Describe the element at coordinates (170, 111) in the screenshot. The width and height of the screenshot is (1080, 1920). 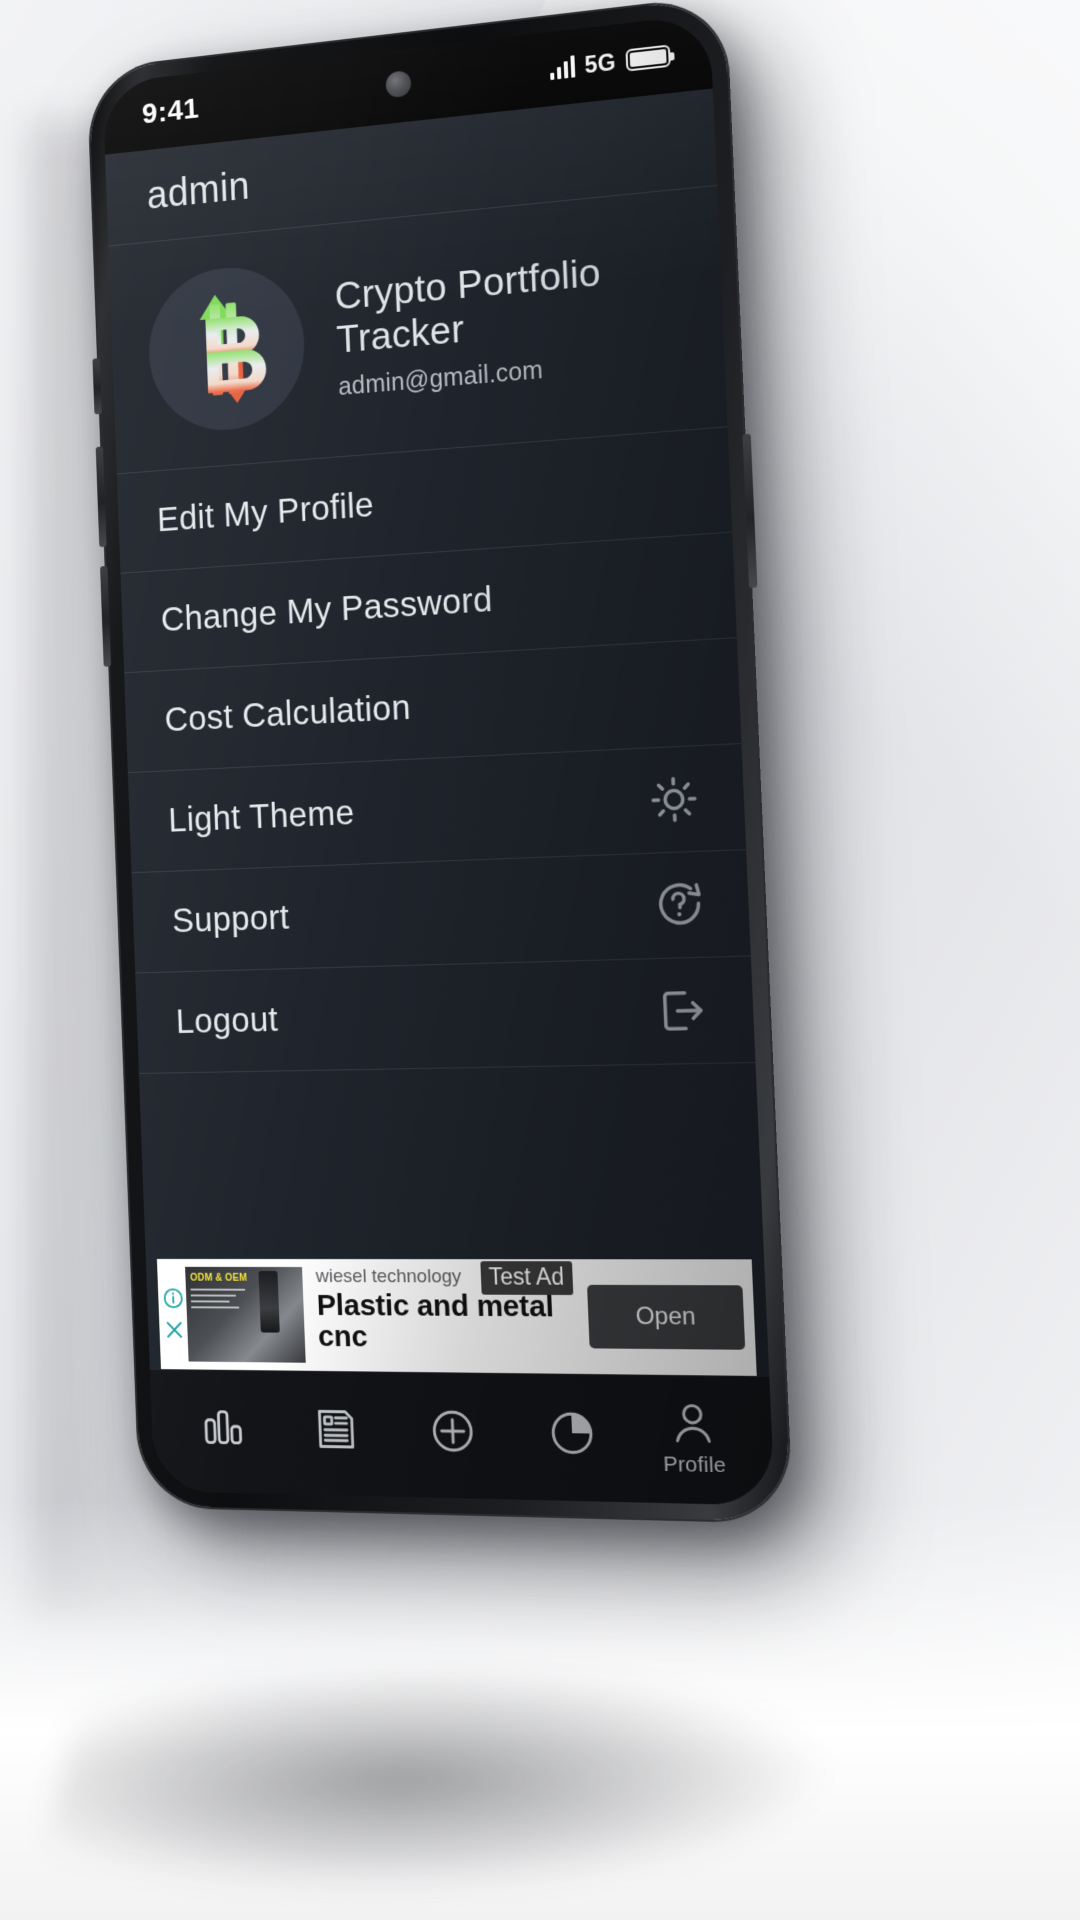
I see `status-clock: 9:41` at that location.